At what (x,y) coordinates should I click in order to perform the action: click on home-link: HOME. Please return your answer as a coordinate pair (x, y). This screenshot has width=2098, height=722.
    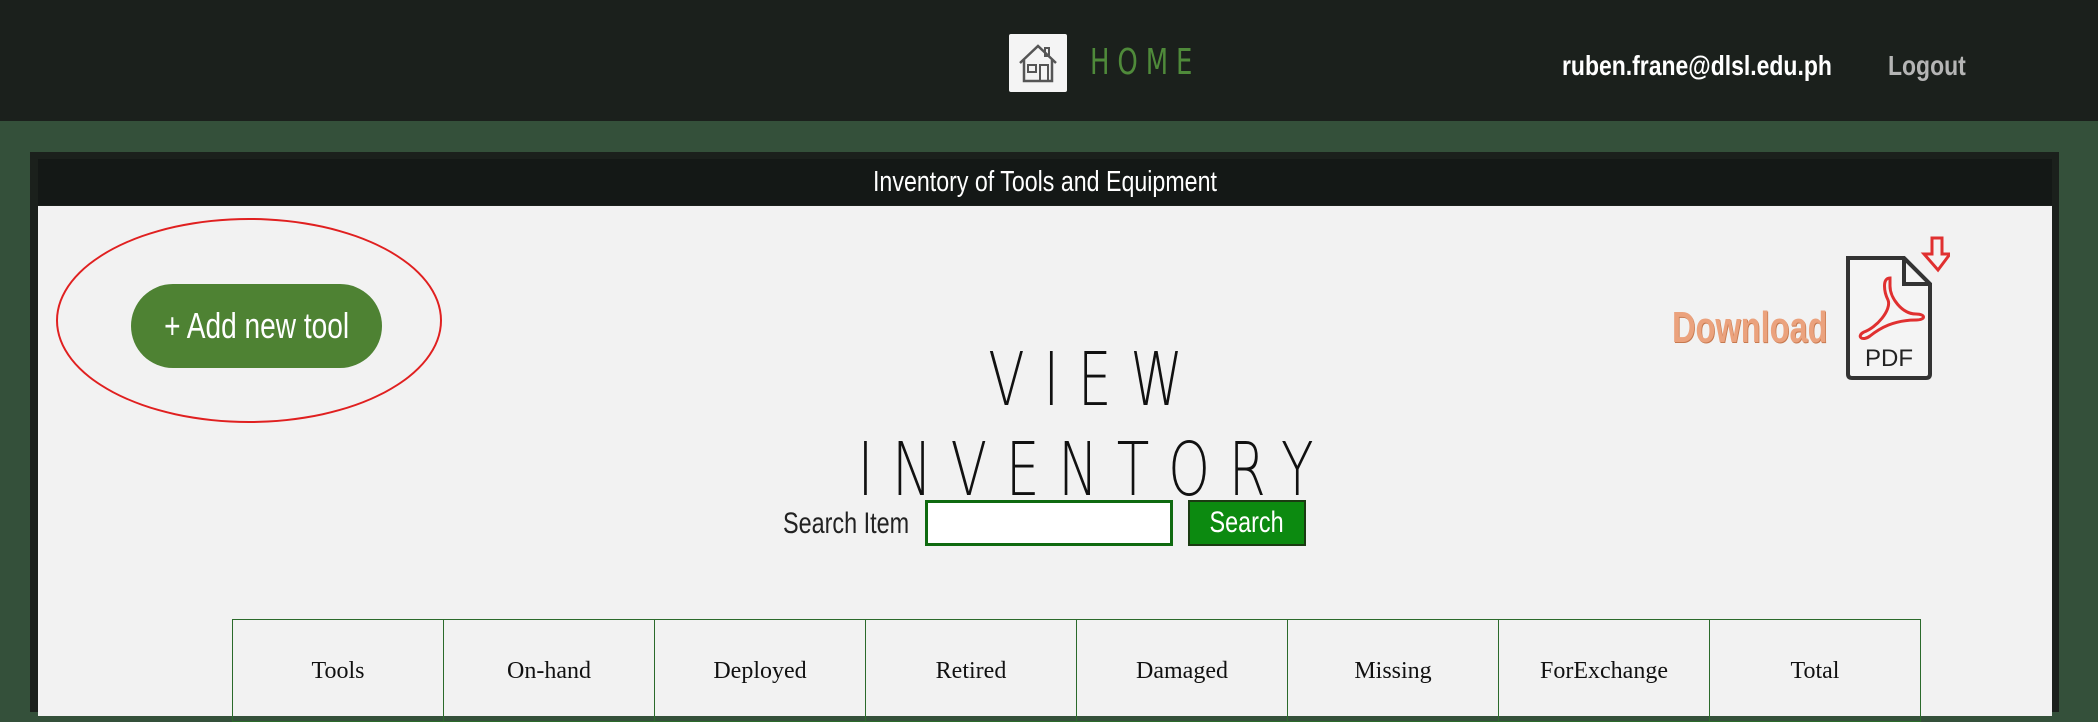
    Looking at the image, I should click on (1145, 63).